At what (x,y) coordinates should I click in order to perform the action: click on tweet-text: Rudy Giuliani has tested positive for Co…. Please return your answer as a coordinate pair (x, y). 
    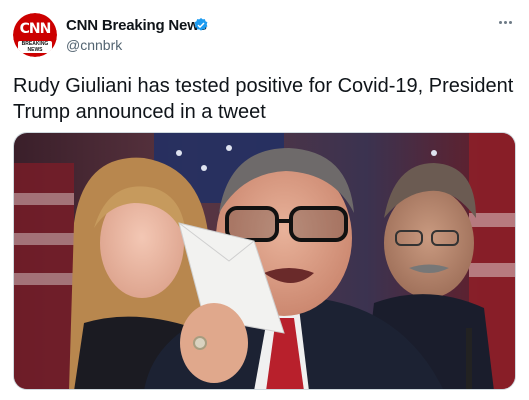
    Looking at the image, I should click on (263, 99).